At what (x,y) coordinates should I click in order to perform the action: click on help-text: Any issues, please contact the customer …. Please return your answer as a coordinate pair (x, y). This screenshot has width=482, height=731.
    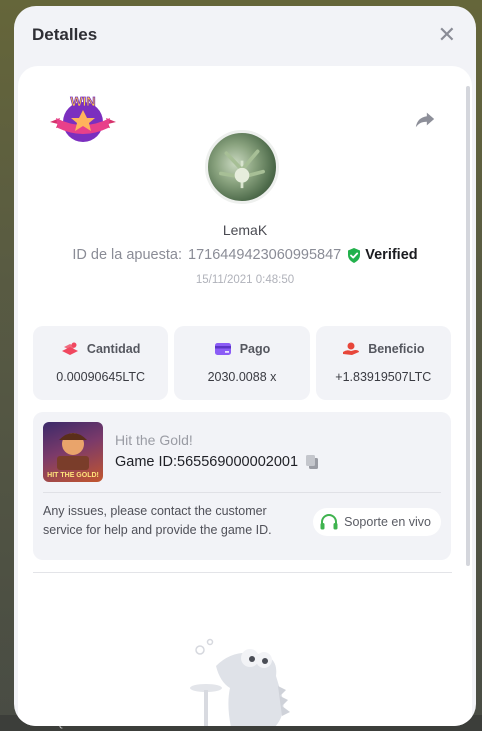
    Looking at the image, I should click on (157, 520).